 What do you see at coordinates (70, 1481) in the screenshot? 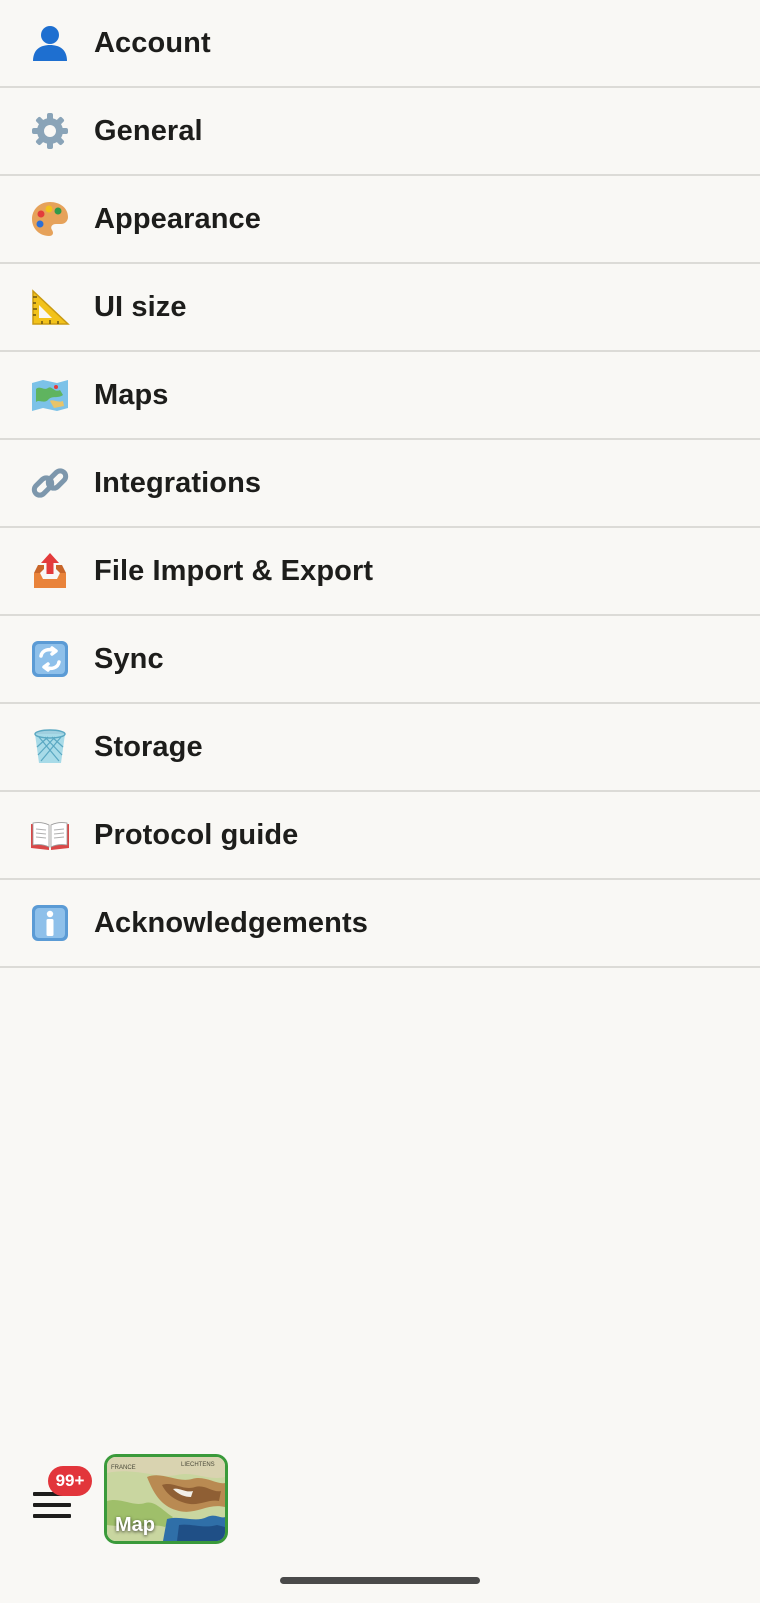
I see `notification-badge: 99+` at bounding box center [70, 1481].